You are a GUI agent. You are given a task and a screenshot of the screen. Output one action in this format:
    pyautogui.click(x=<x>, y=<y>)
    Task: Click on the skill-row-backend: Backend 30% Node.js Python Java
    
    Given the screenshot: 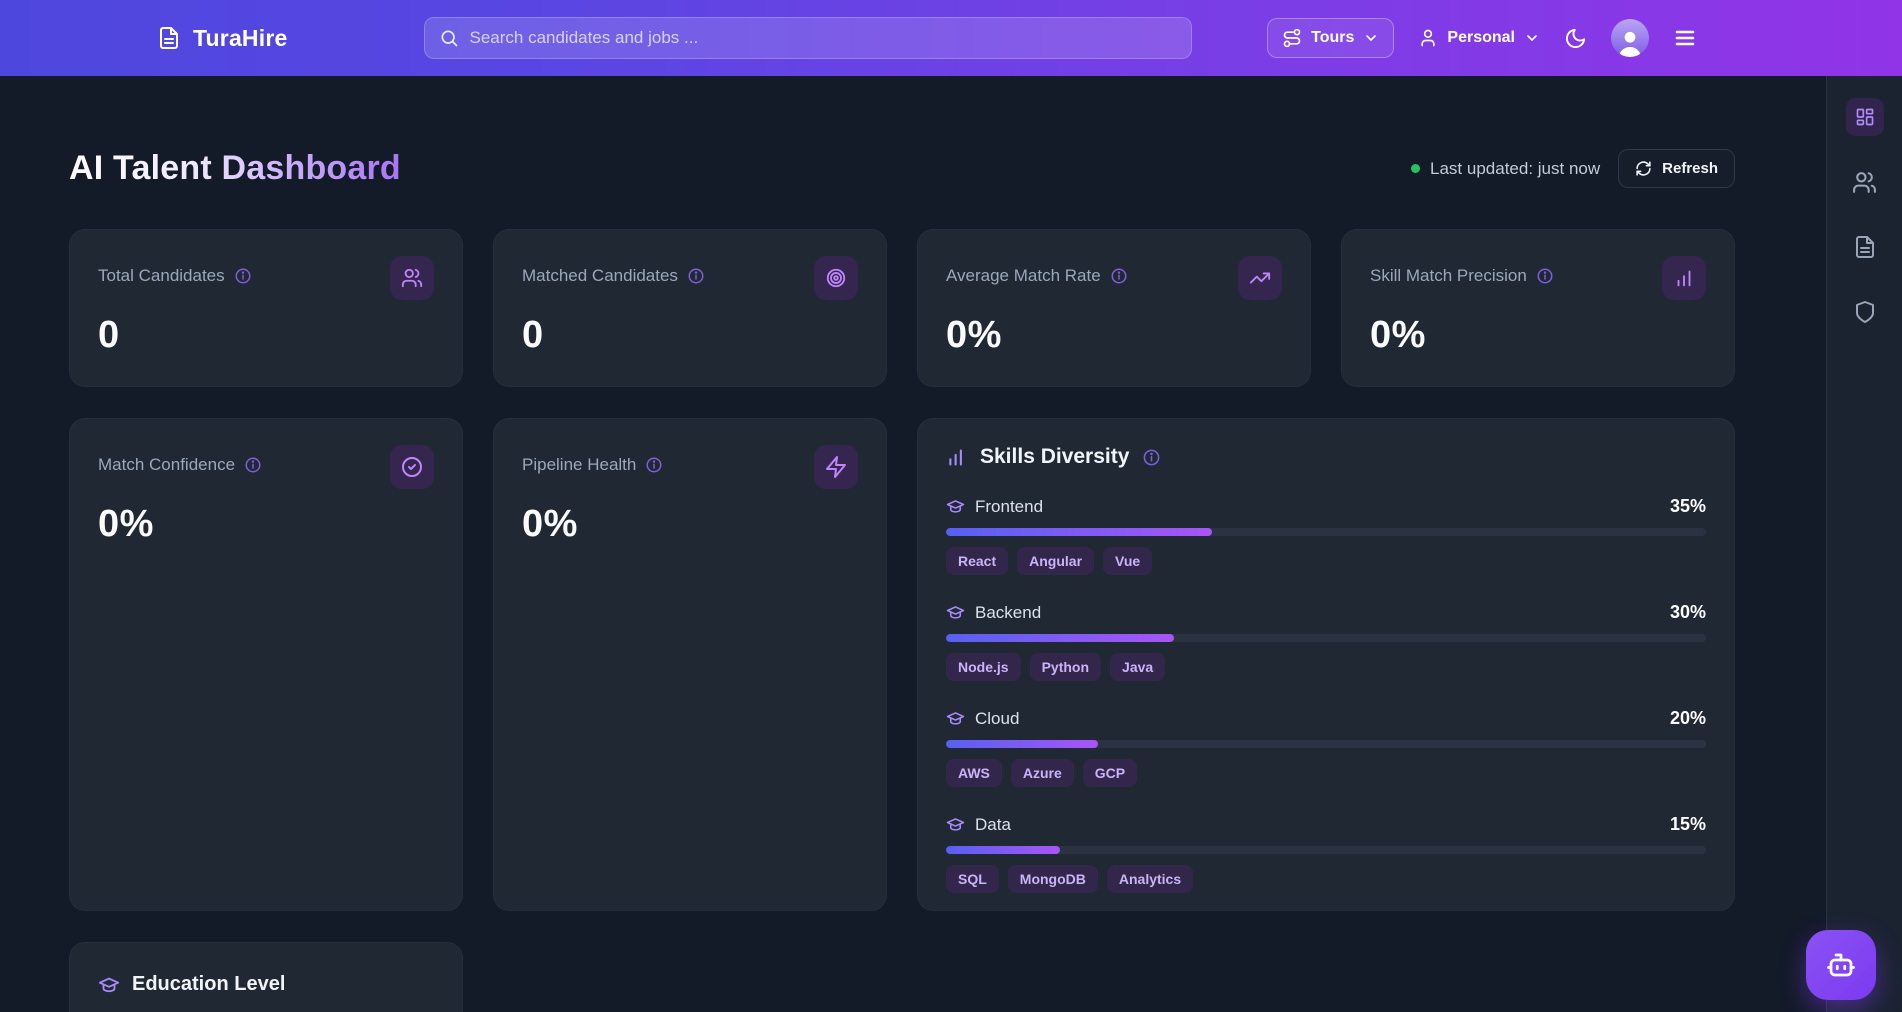 What is the action you would take?
    pyautogui.click(x=1326, y=641)
    